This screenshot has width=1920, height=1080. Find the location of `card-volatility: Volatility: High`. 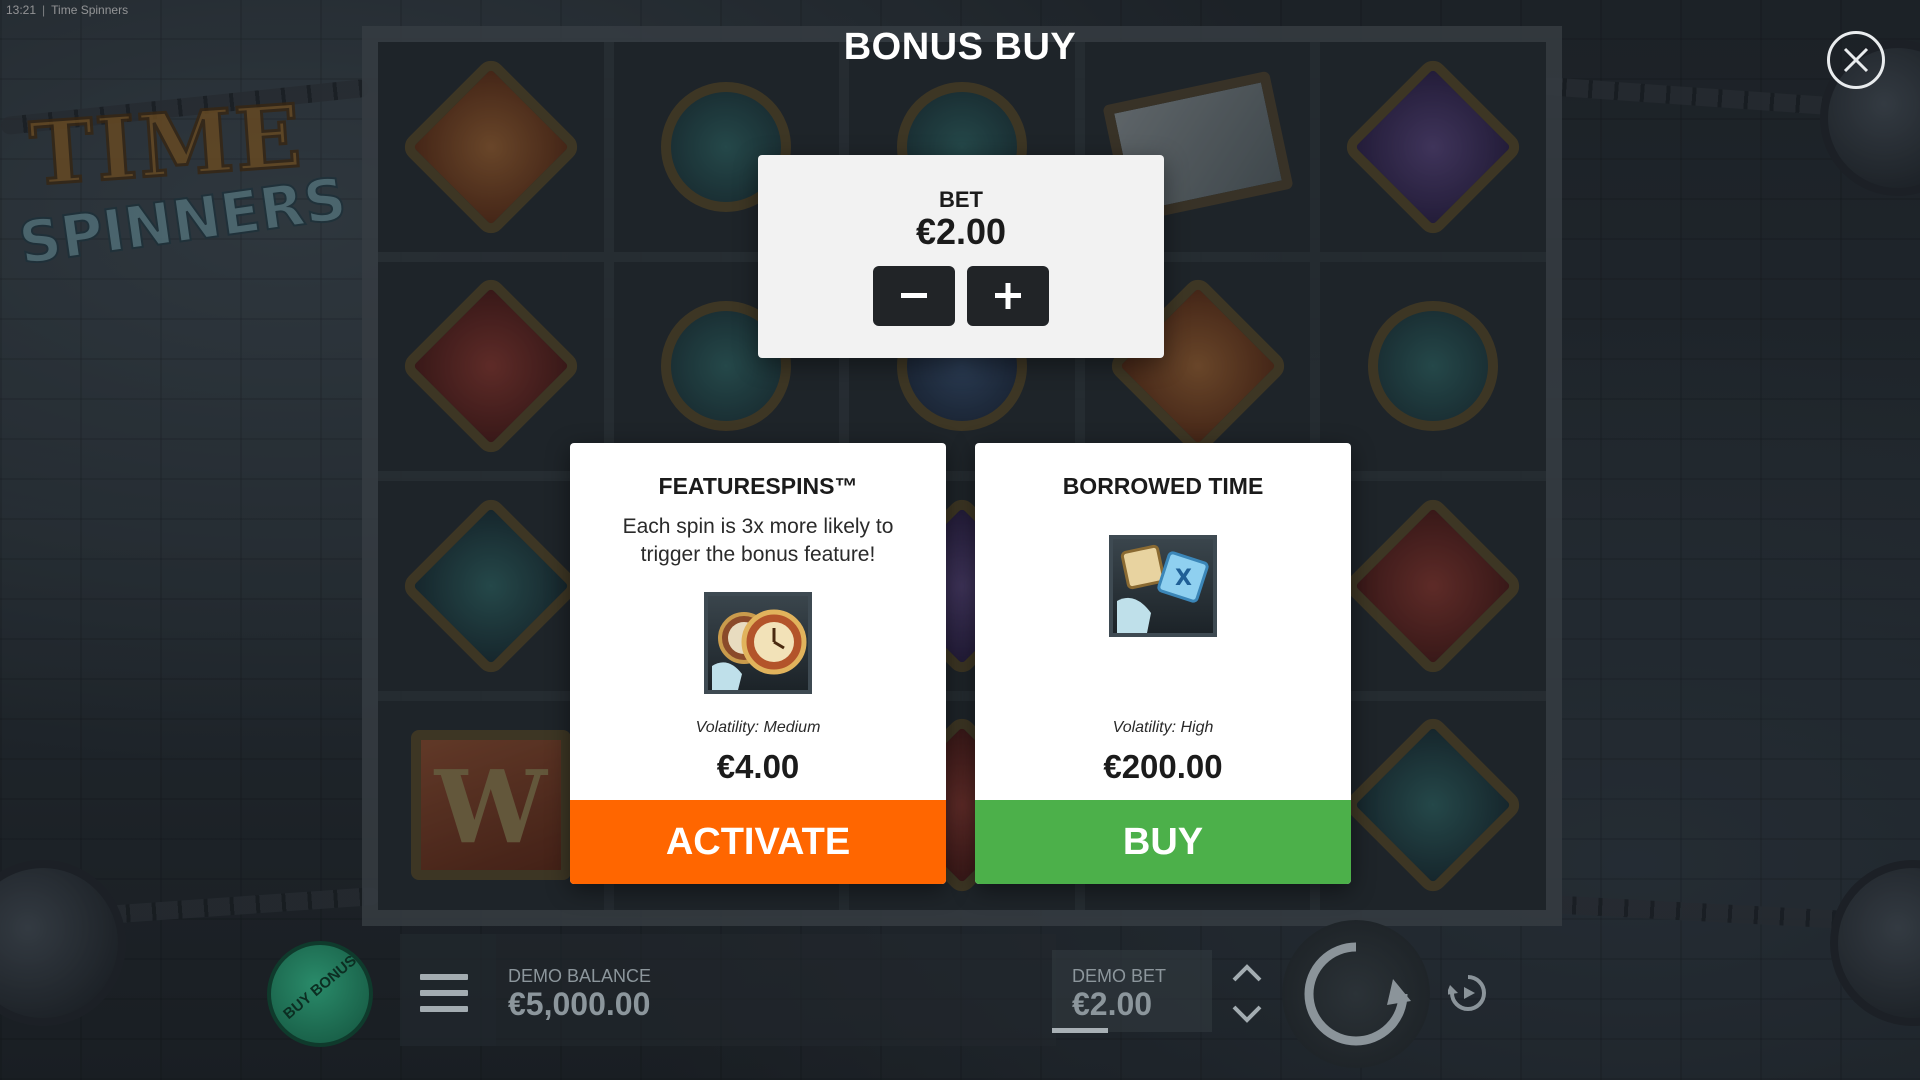

card-volatility: Volatility: High is located at coordinates (1163, 727).